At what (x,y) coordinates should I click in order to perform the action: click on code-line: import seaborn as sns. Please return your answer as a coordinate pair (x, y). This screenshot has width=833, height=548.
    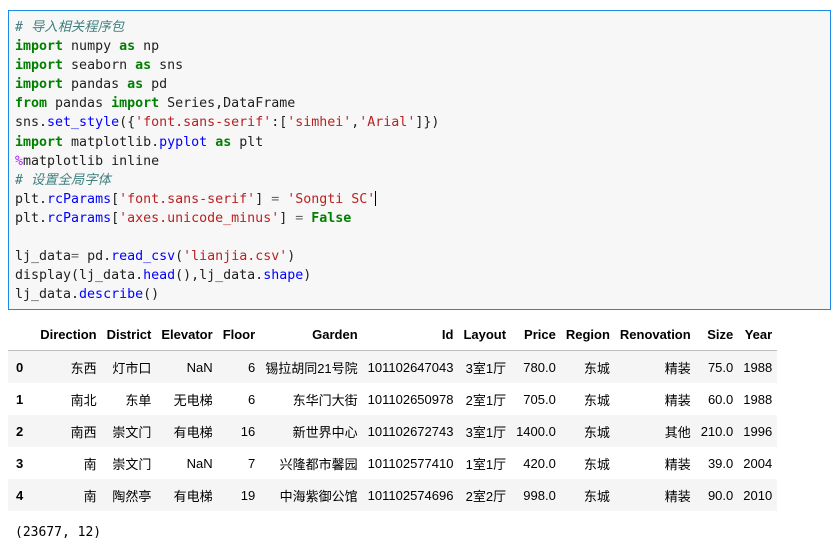
    Looking at the image, I should click on (227, 65).